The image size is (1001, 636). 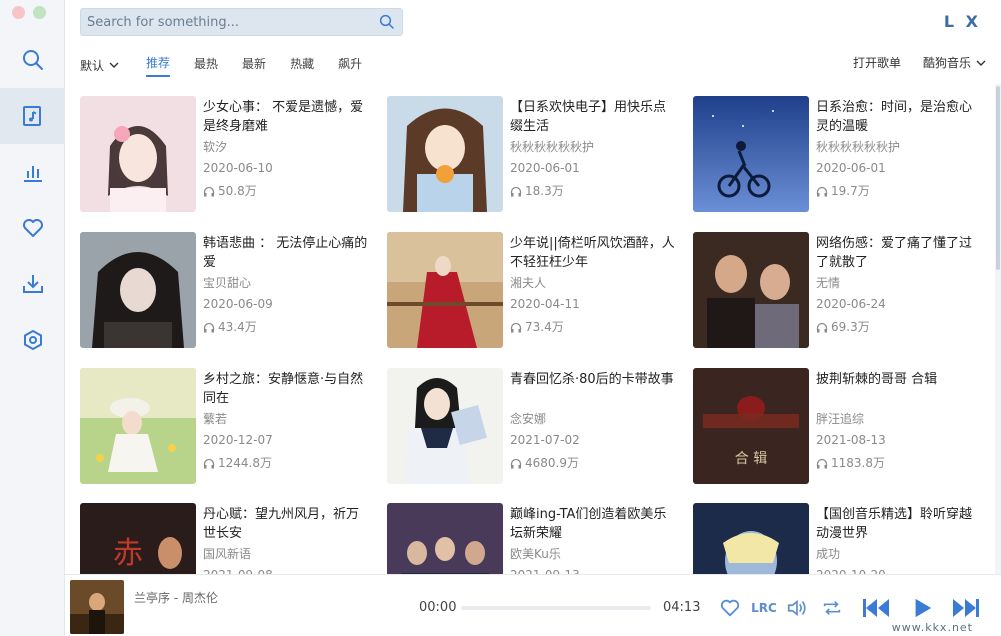 I want to click on playlist-card: 赤 丹心赋：望九州风月，祈万世长安 国风新语 2021-09-08, so click(x=230, y=538).